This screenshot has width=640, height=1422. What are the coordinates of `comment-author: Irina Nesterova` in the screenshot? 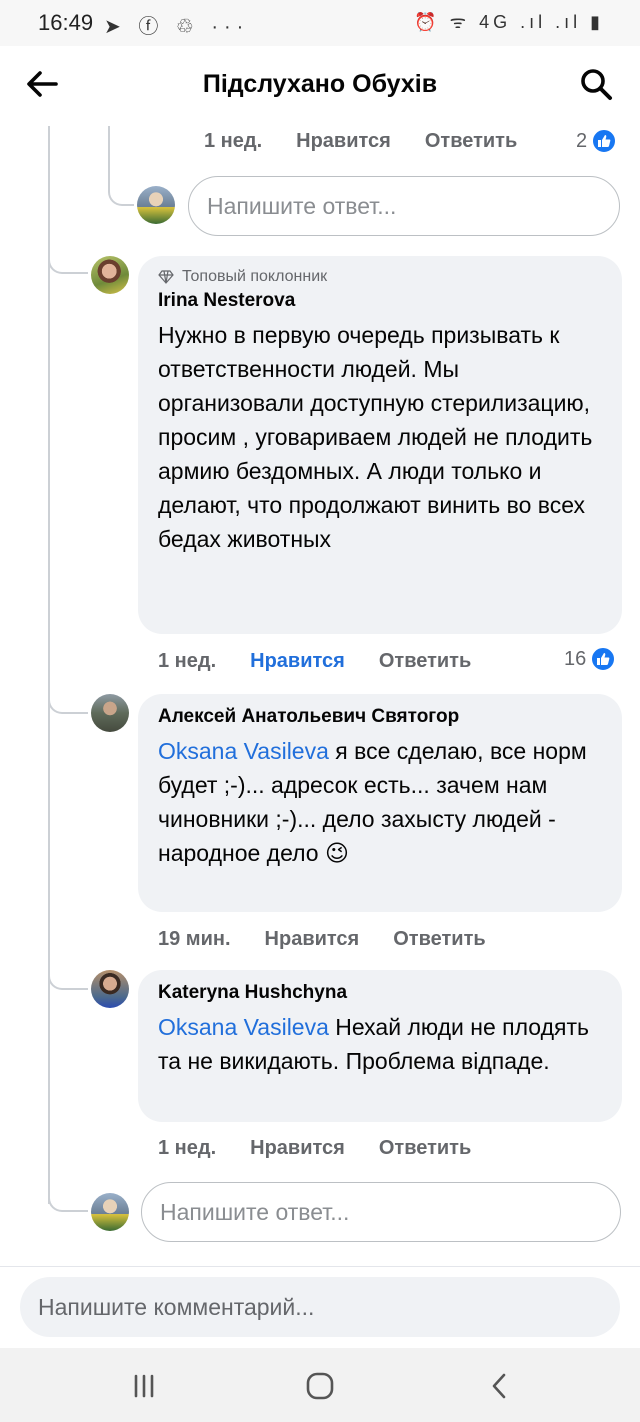 It's located at (381, 301).